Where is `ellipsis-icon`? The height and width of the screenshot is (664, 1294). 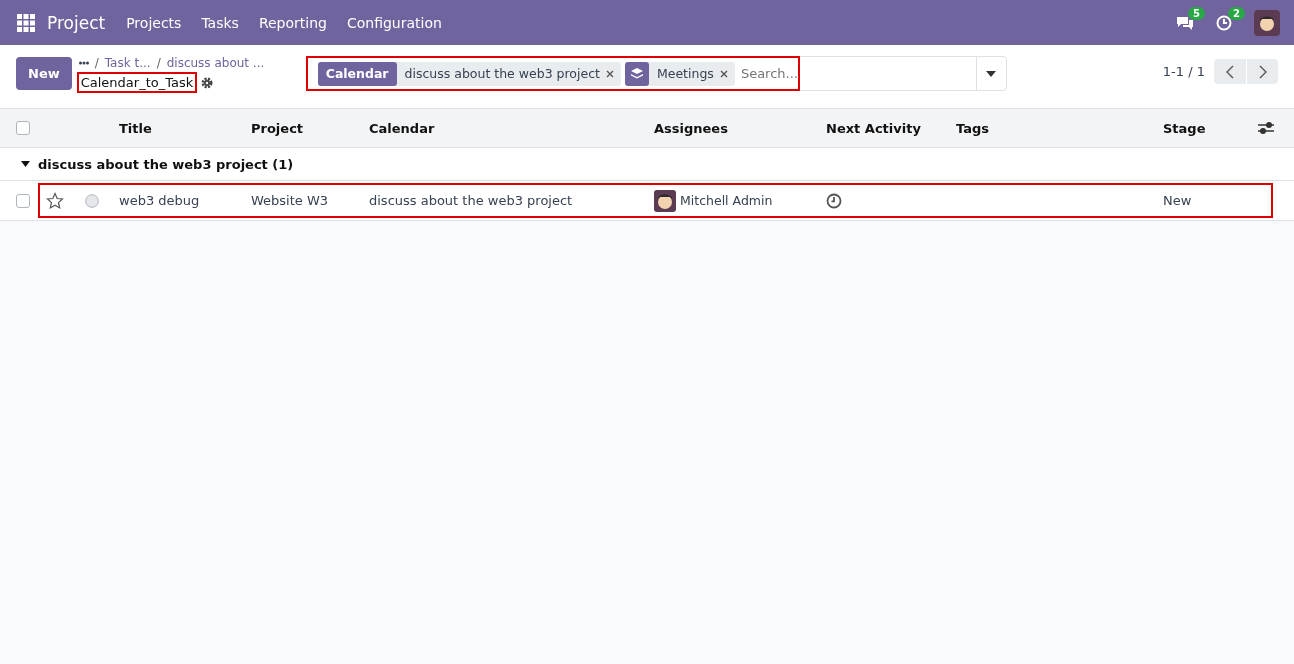
ellipsis-icon is located at coordinates (83, 63).